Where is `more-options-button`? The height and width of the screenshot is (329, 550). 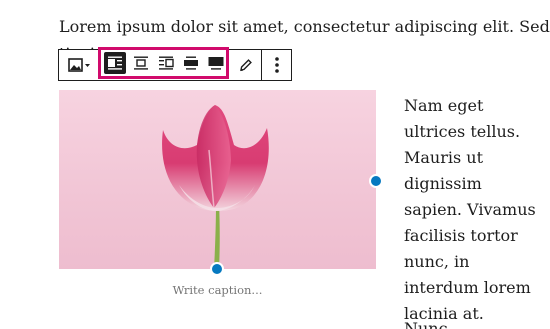 more-options-button is located at coordinates (277, 65).